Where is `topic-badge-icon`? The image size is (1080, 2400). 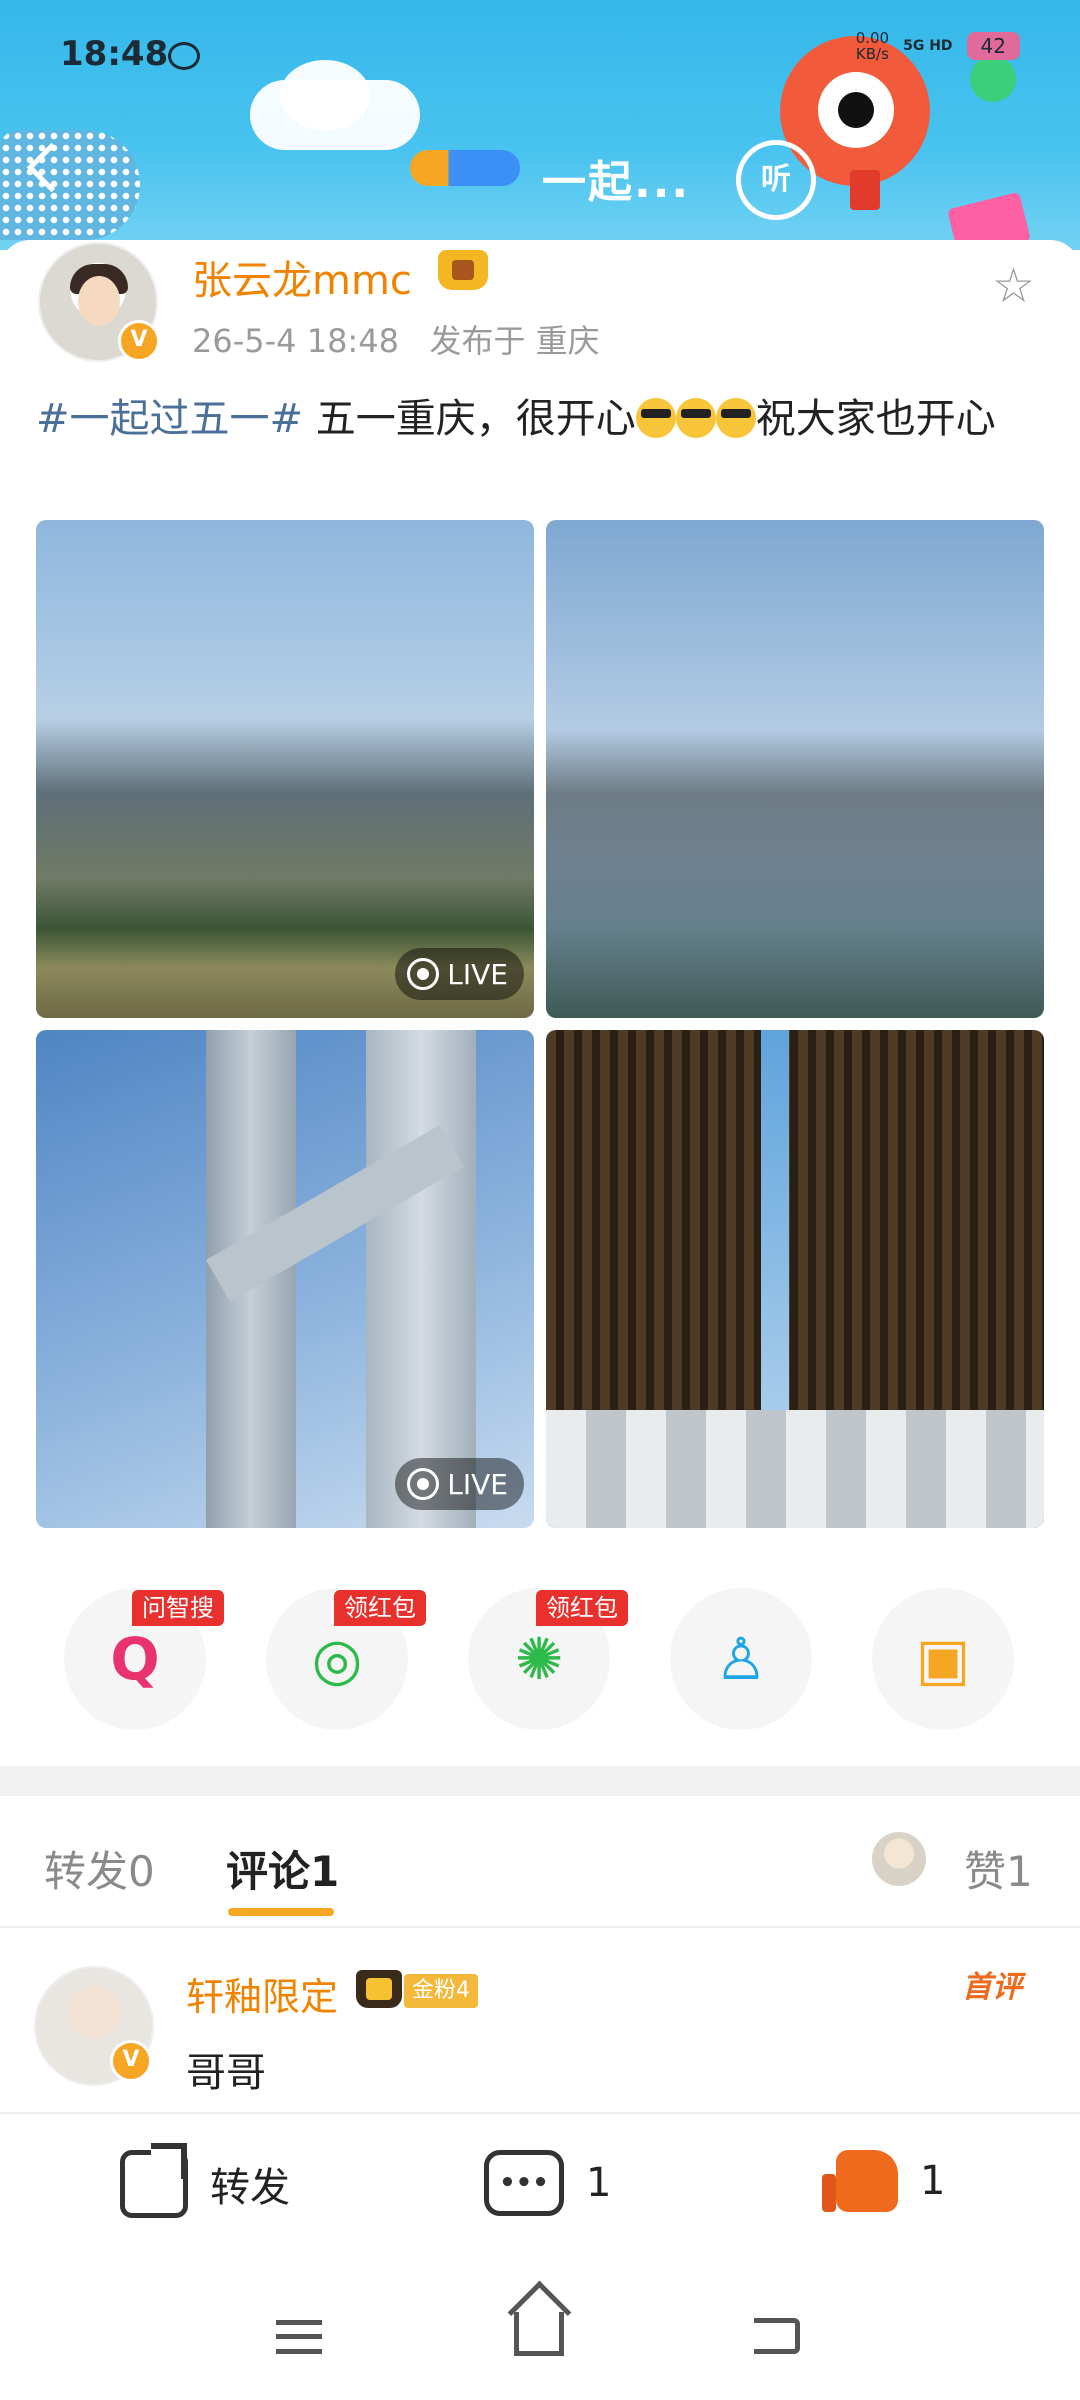
topic-badge-icon is located at coordinates (465, 168).